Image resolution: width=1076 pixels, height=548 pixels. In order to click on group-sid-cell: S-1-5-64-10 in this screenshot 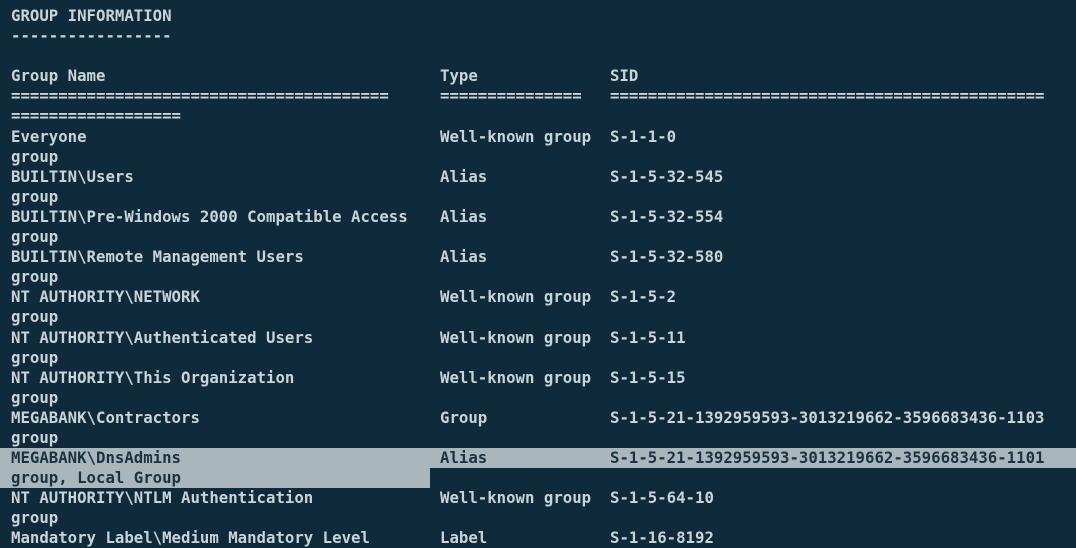, I will do `click(662, 498)`.